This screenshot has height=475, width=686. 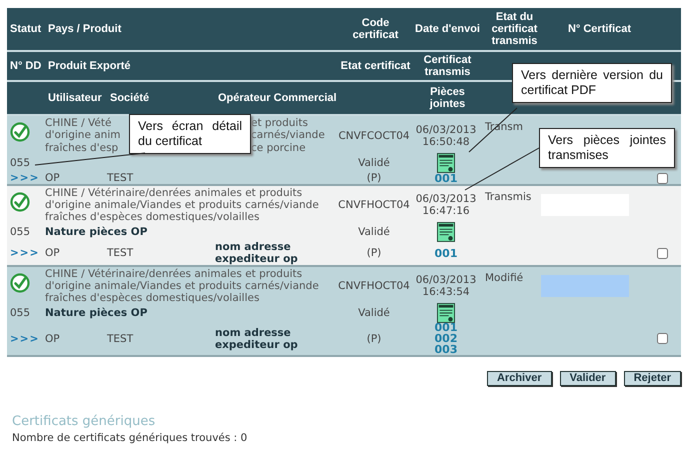 I want to click on product-text: carnés/viande, so click(x=288, y=135).